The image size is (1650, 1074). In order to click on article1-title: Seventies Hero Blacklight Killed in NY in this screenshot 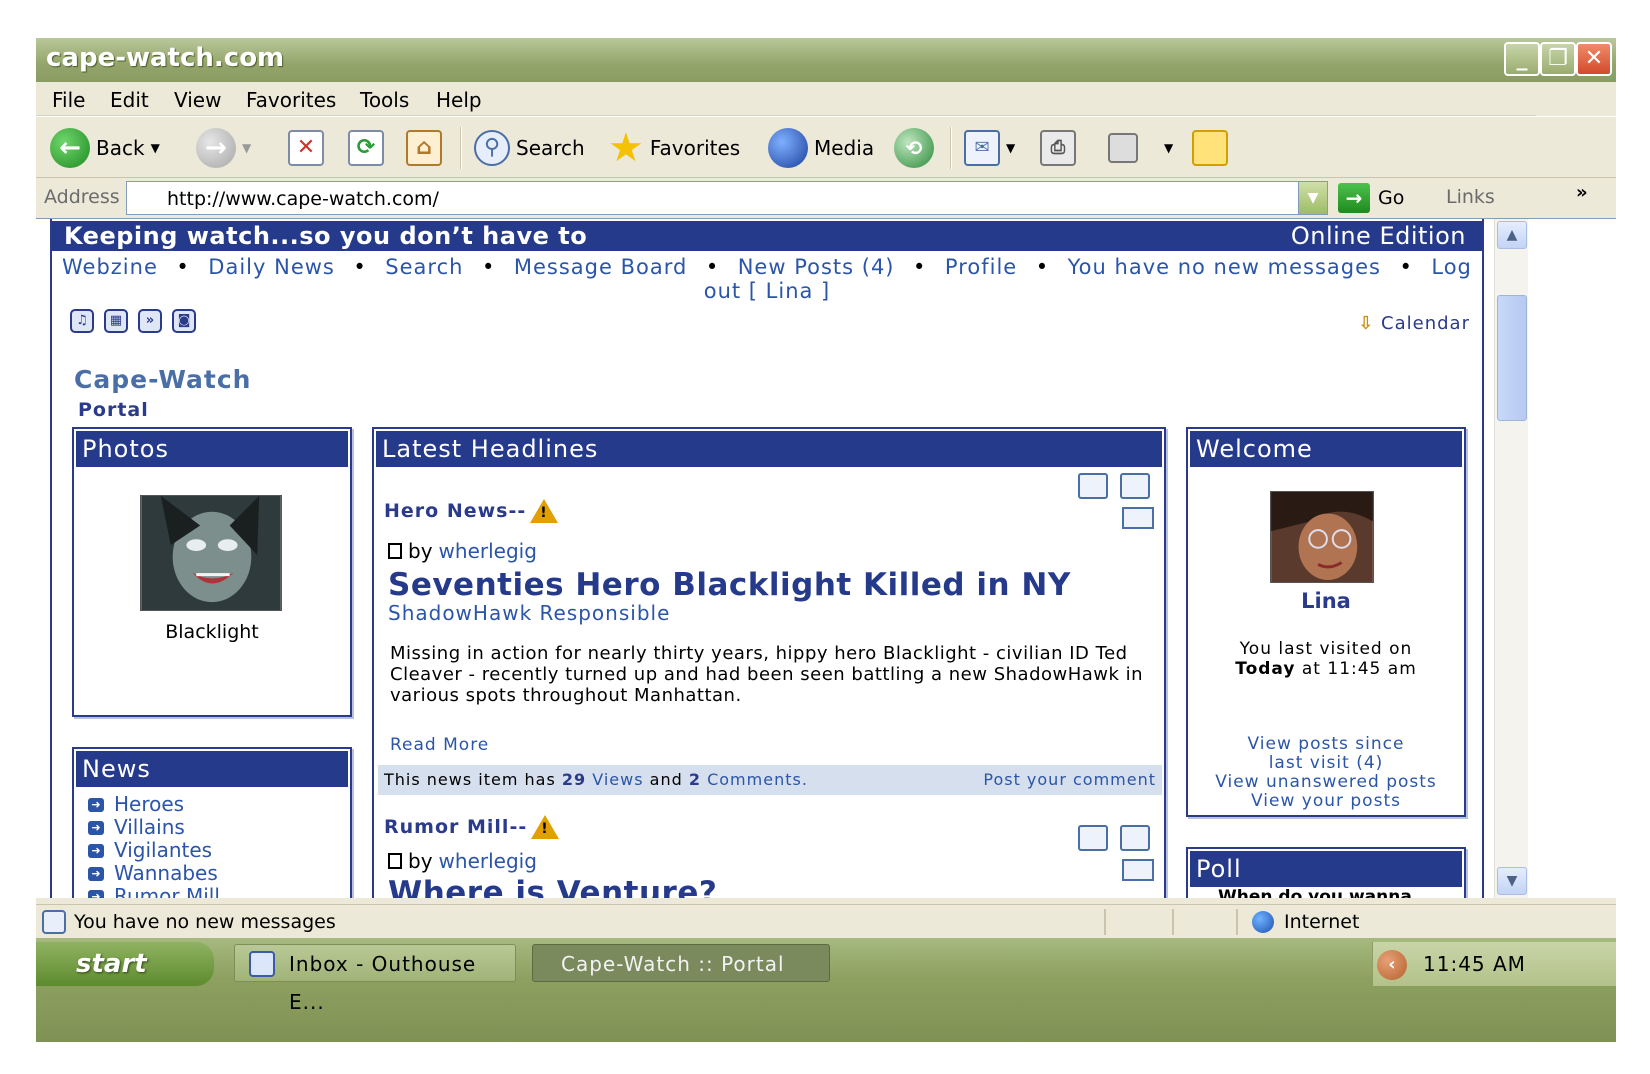, I will do `click(729, 585)`.